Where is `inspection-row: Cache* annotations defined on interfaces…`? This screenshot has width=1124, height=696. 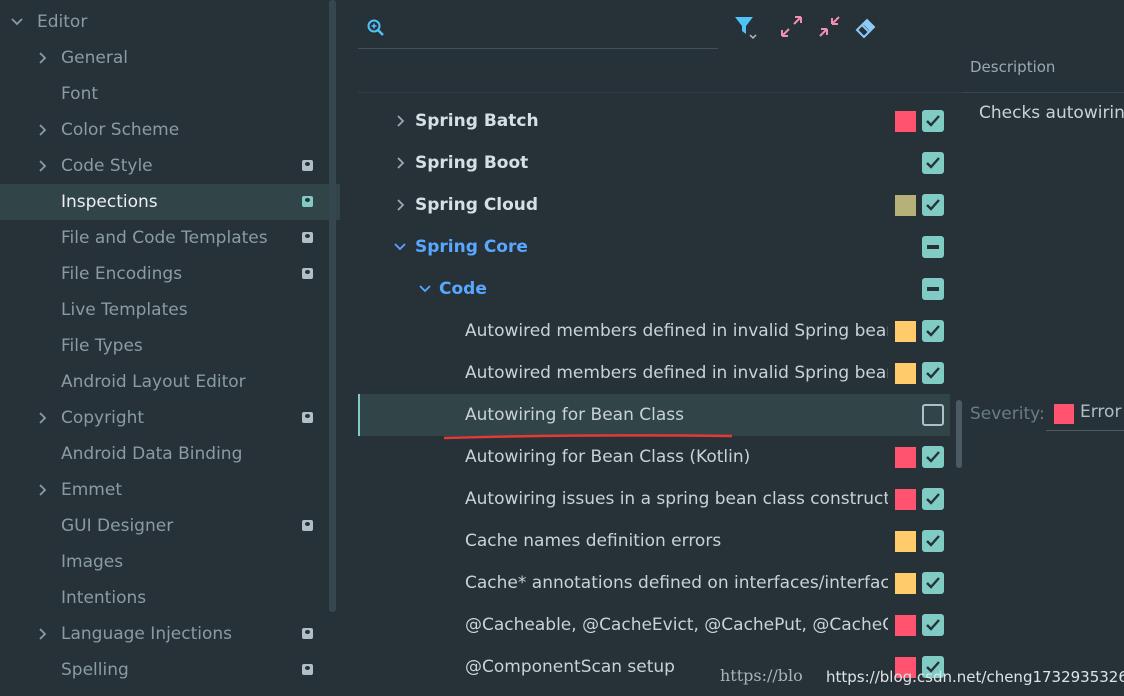
inspection-row: Cache* annotations defined on interfaces… is located at coordinates (654, 583).